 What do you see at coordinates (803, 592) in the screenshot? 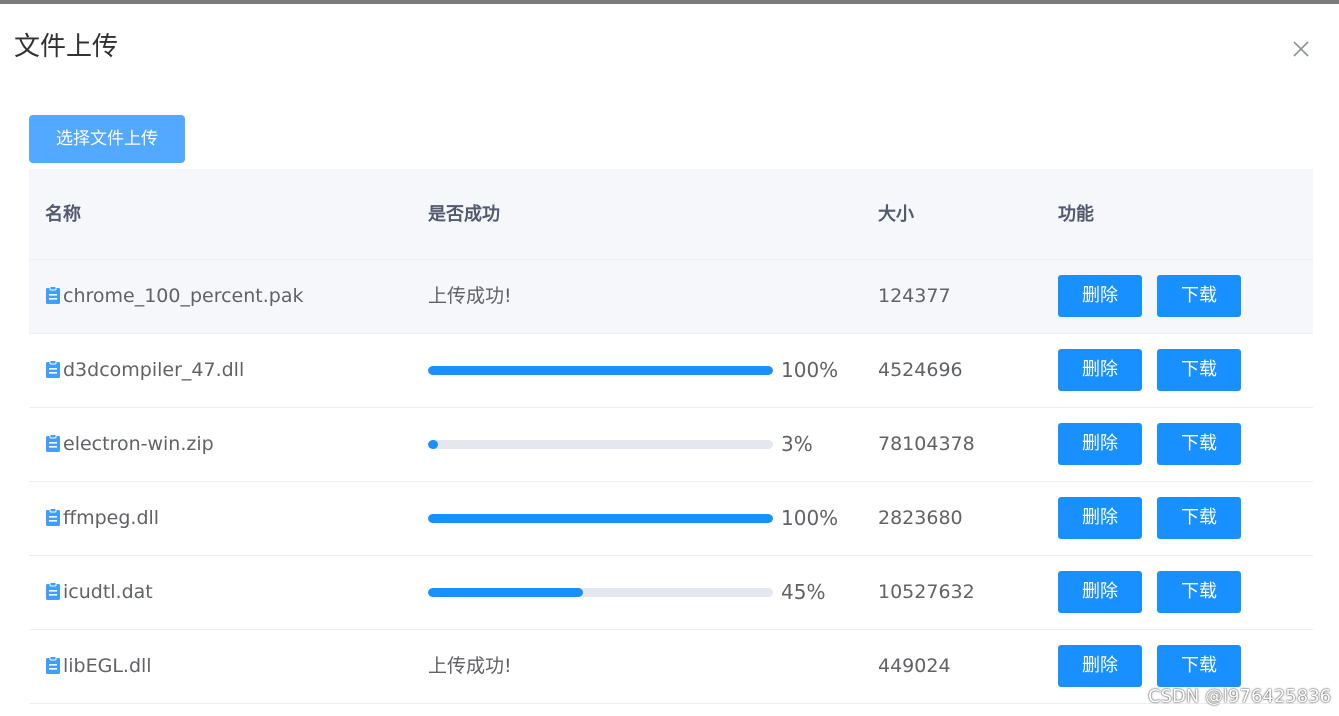
I see `progress-percent: 45%` at bounding box center [803, 592].